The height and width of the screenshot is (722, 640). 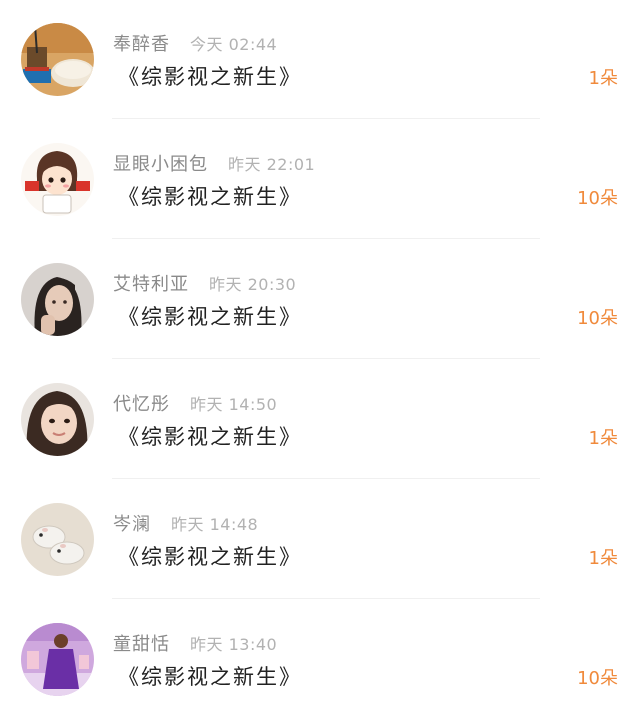 I want to click on gift-time: 昨天 14:50, so click(x=234, y=404).